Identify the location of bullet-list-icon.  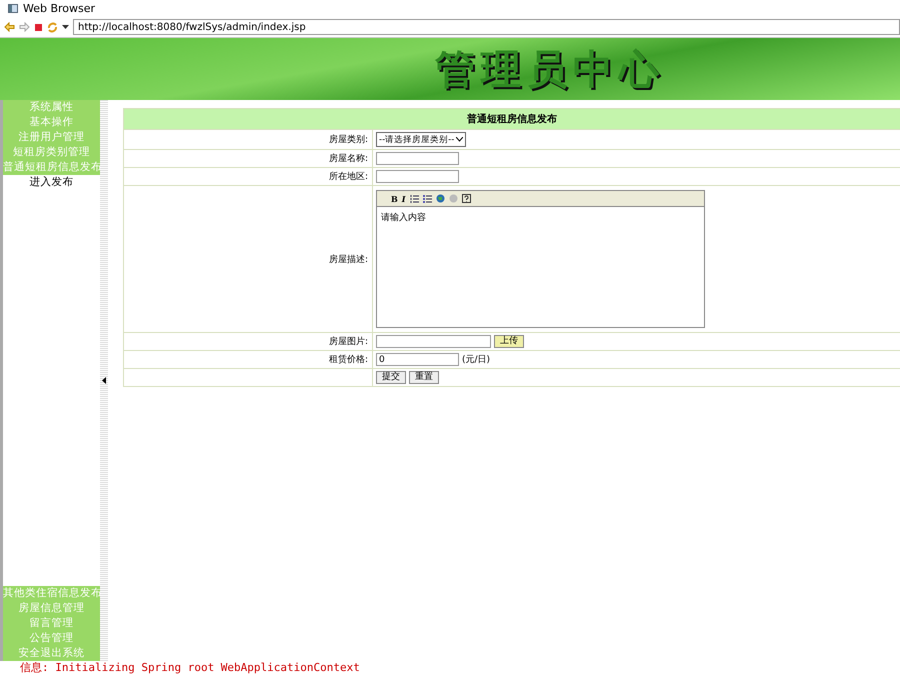
(427, 198).